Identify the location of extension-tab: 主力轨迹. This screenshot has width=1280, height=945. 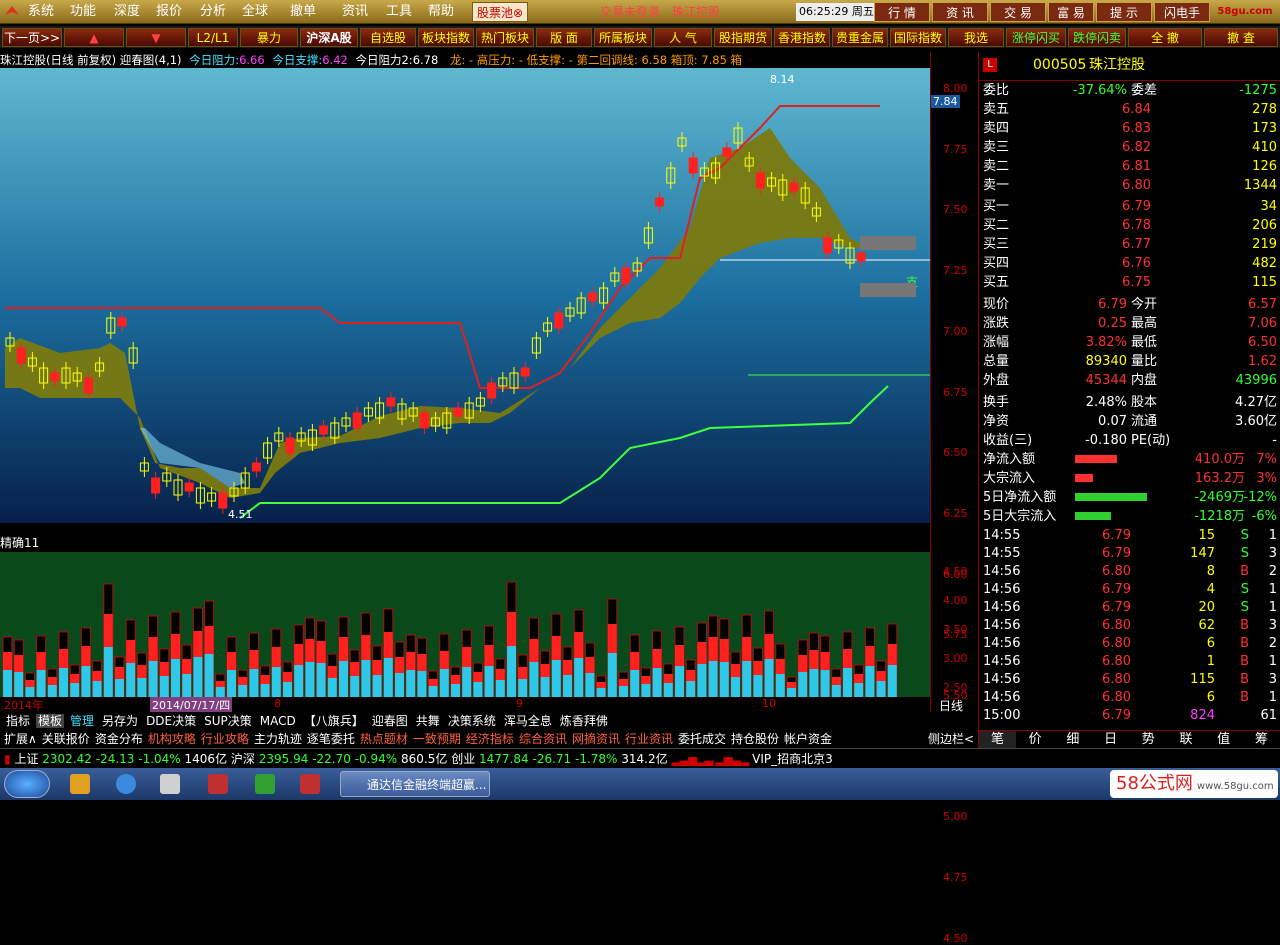
(278, 739).